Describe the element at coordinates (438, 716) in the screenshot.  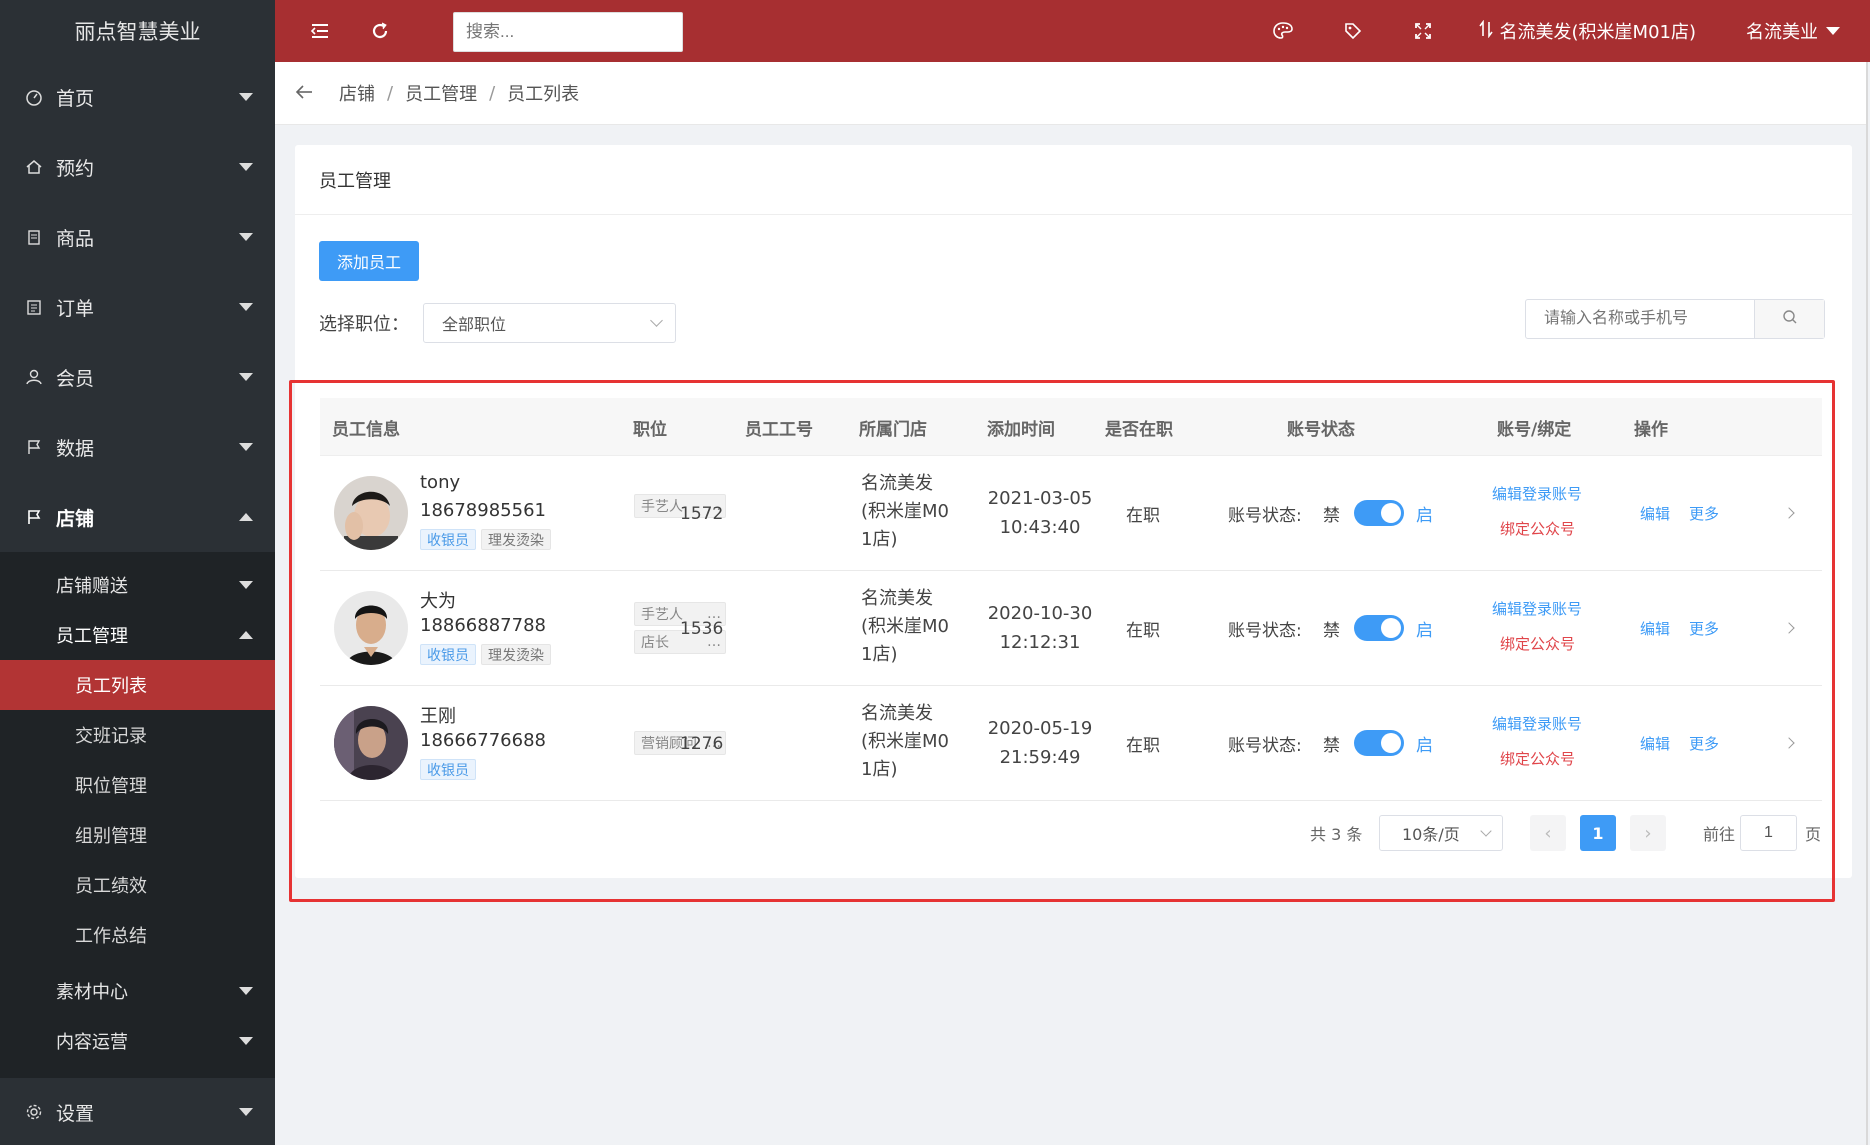
I see `staff-name: 王刚` at that location.